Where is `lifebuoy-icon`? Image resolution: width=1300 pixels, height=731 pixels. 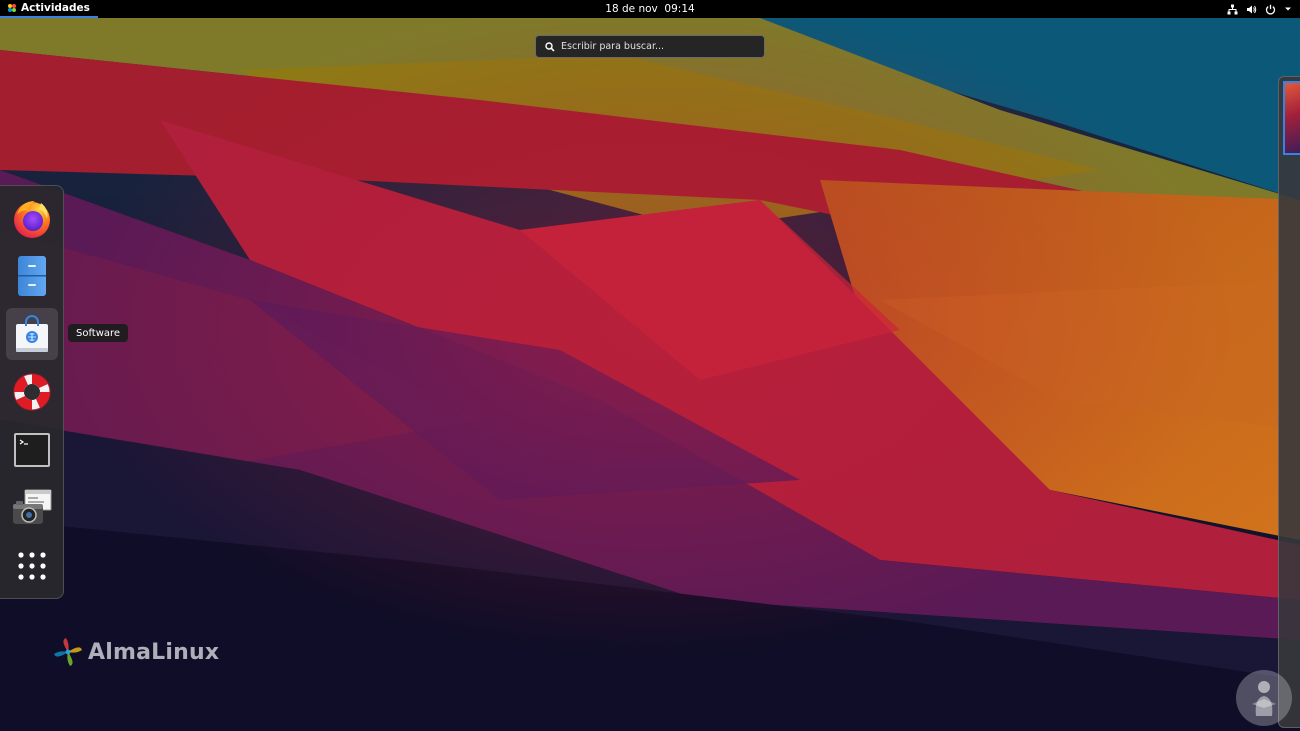 lifebuoy-icon is located at coordinates (32, 392).